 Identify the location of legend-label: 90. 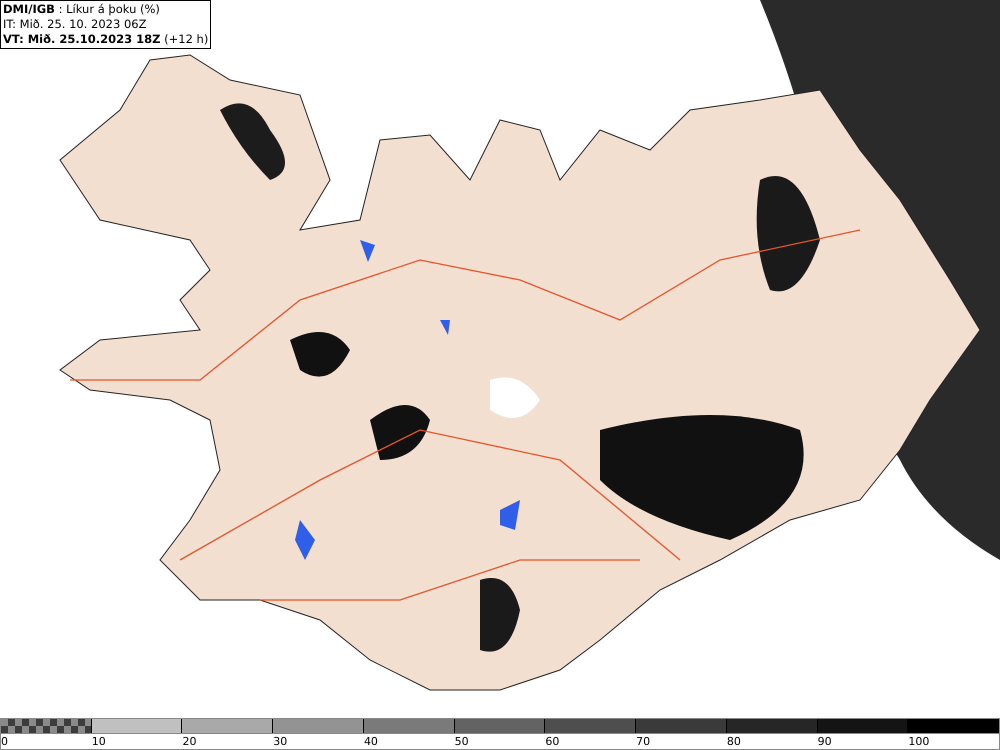
(825, 741).